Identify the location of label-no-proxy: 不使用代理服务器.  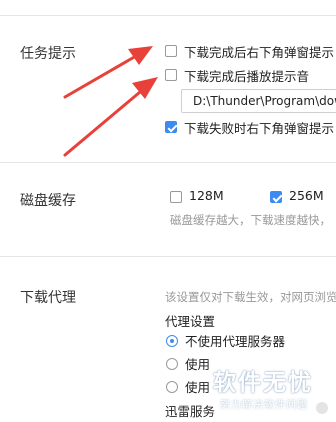
(235, 340).